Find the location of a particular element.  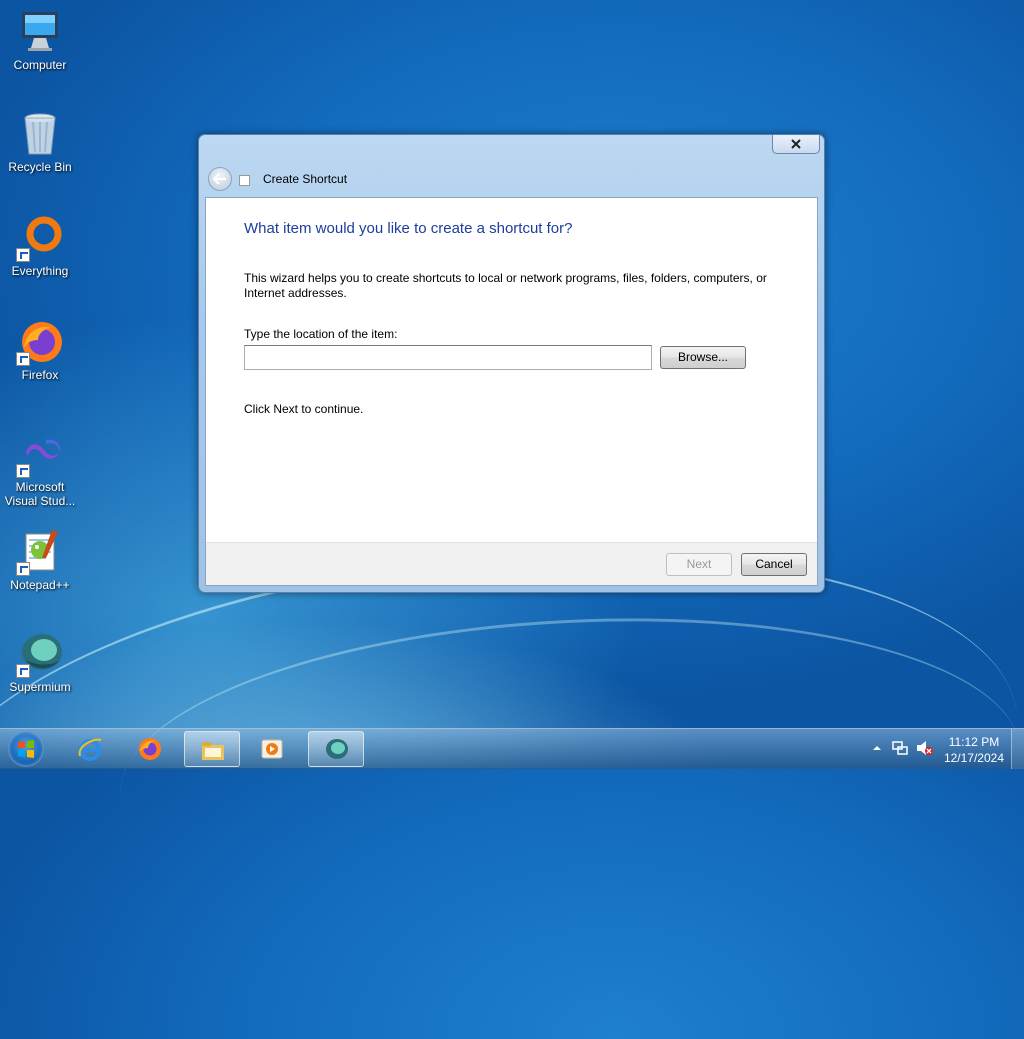

taskbar-media-player is located at coordinates (272, 749).